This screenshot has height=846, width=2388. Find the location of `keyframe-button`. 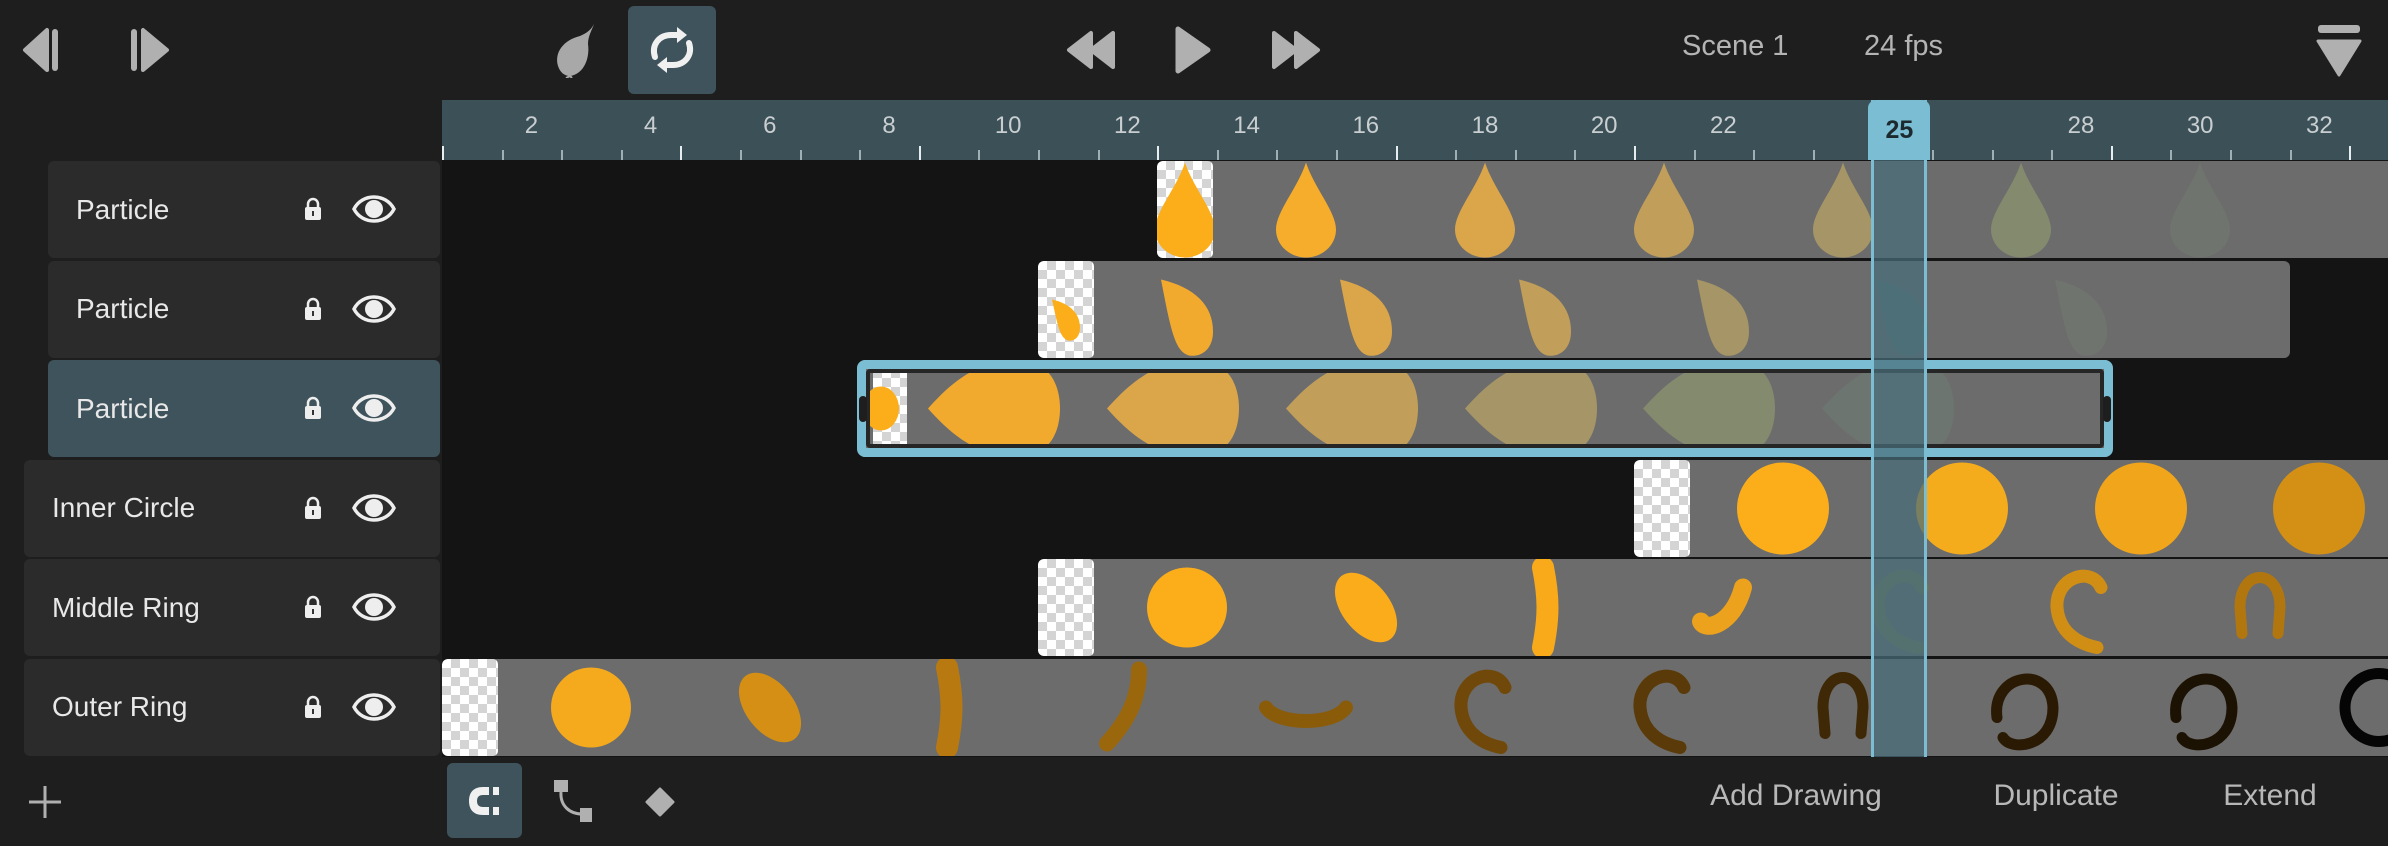

keyframe-button is located at coordinates (660, 802).